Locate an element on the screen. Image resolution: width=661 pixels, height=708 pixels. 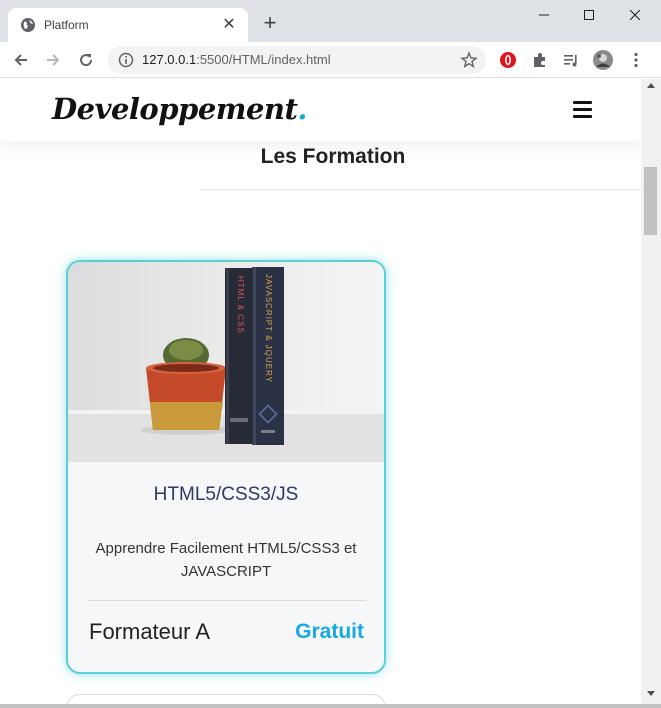
tab-title: Platform is located at coordinates (66, 25).